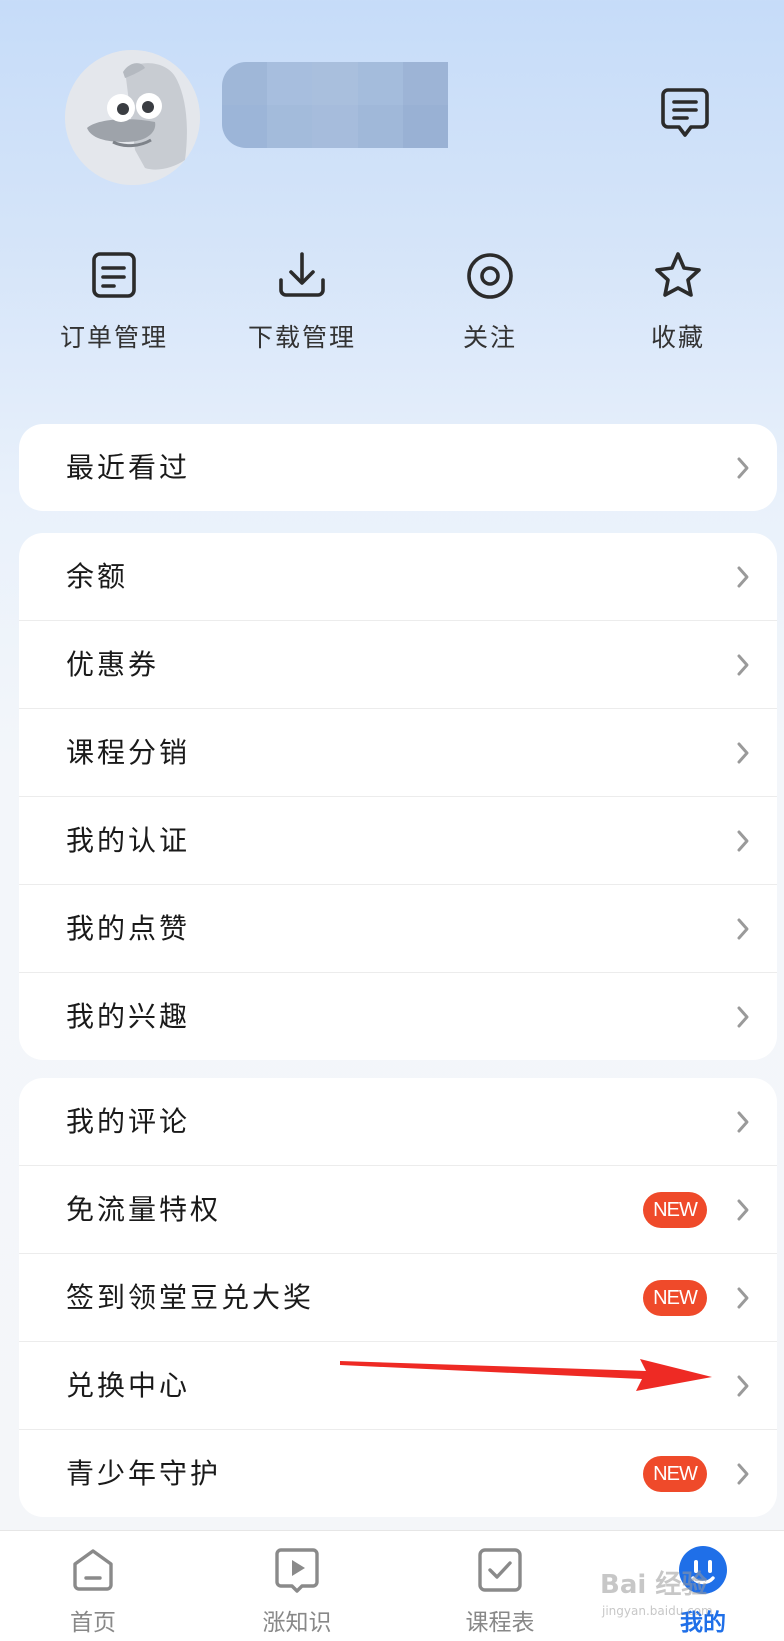 This screenshot has width=784, height=1641. Describe the element at coordinates (128, 1016) in the screenshot. I see `menu-item-label: 我的兴趣` at that location.